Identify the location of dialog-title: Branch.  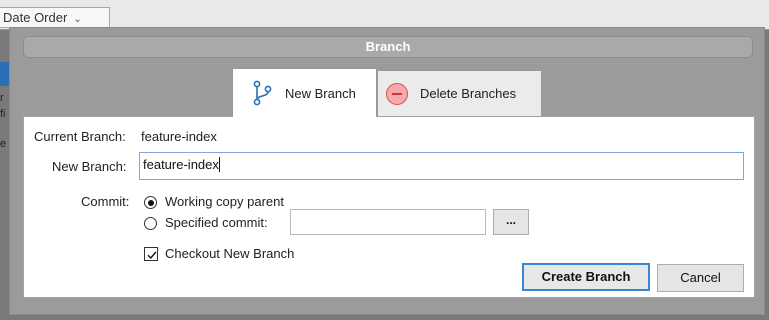
(388, 47).